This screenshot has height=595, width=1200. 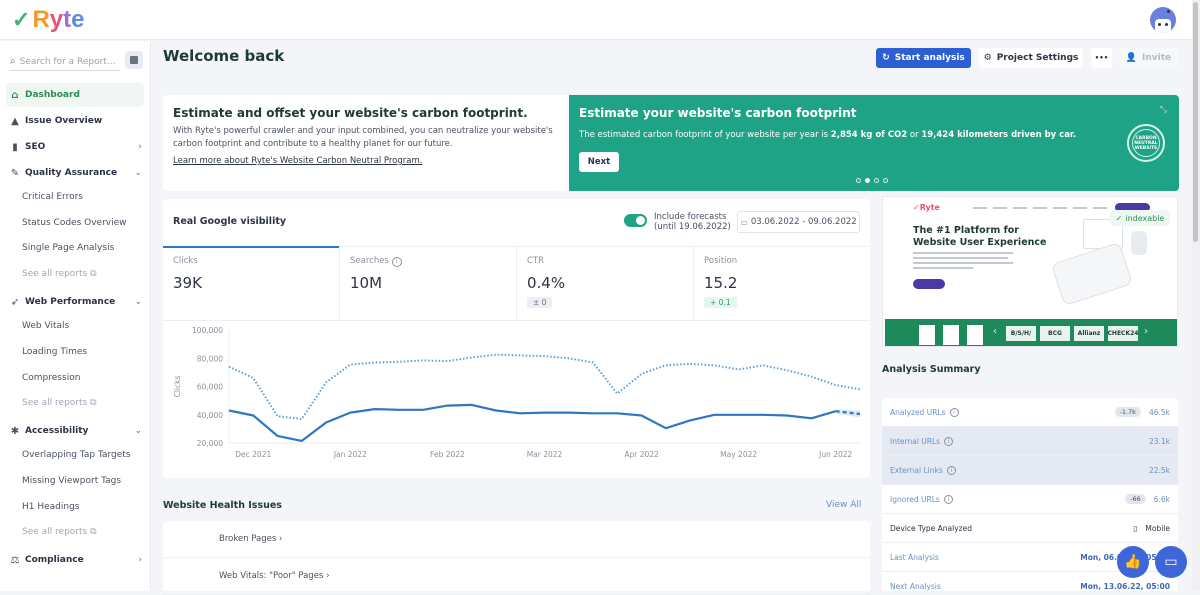 What do you see at coordinates (1119, 218) in the screenshot?
I see `check-icon: ✓` at bounding box center [1119, 218].